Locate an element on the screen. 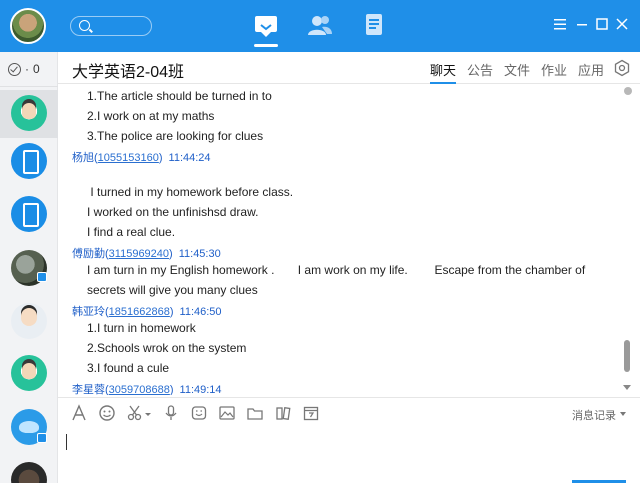 This screenshot has height=483, width=640. calendar-icon is located at coordinates (311, 413).